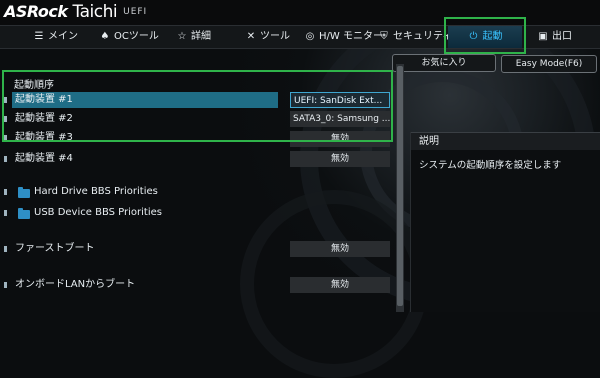  What do you see at coordinates (63, 36) in the screenshot?
I see `tab-label: メイン` at bounding box center [63, 36].